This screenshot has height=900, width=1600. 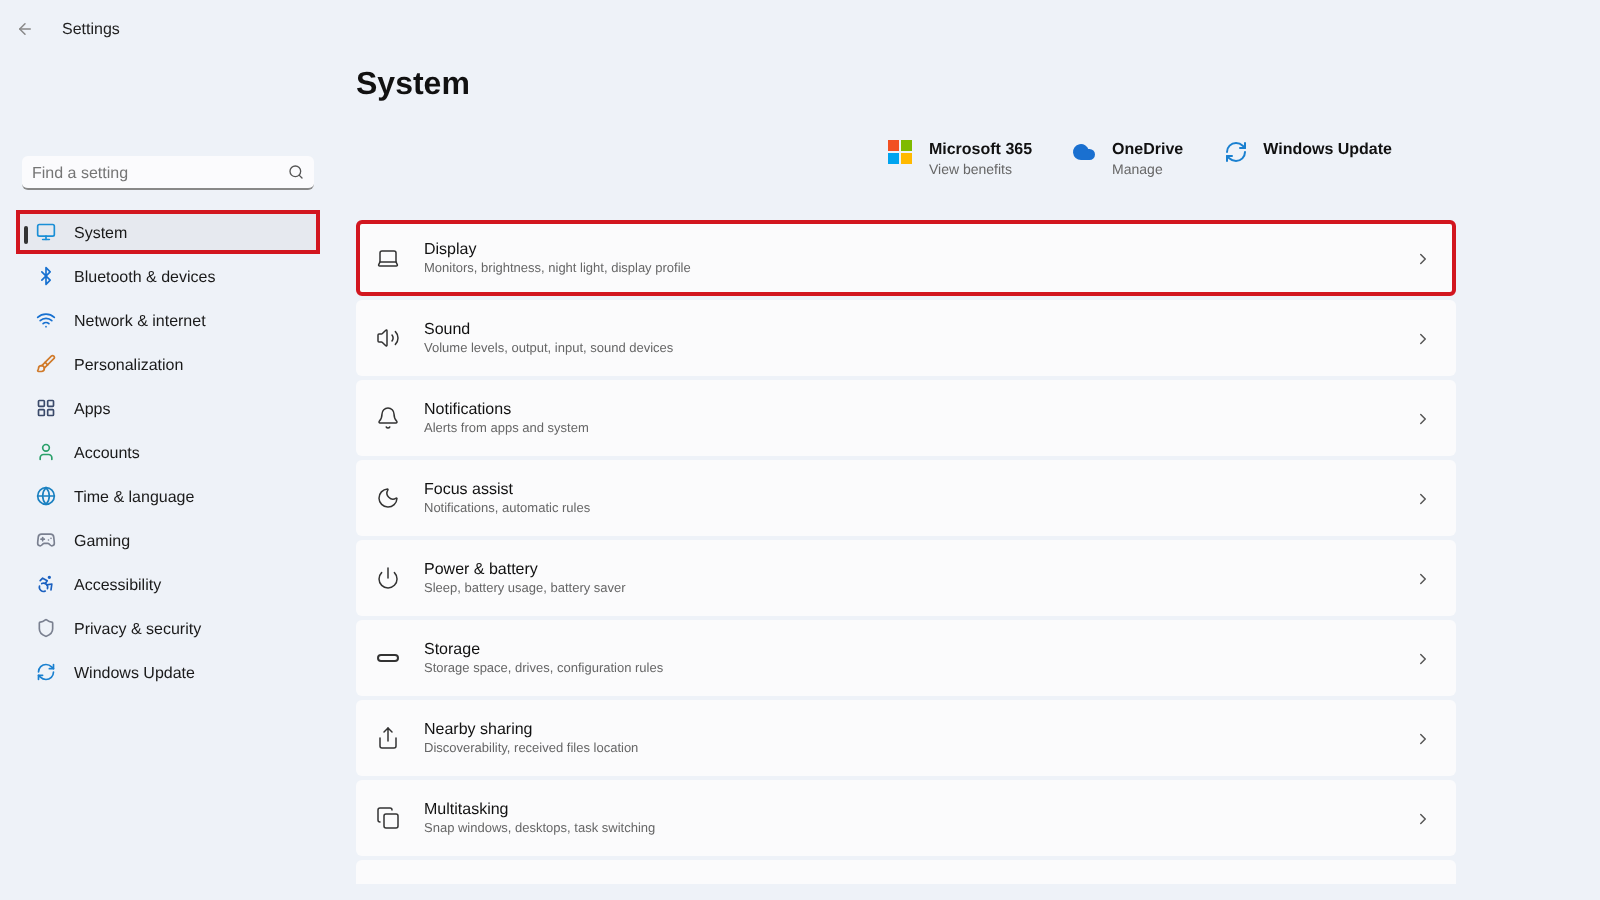 What do you see at coordinates (26, 235) in the screenshot?
I see `selection-indicator` at bounding box center [26, 235].